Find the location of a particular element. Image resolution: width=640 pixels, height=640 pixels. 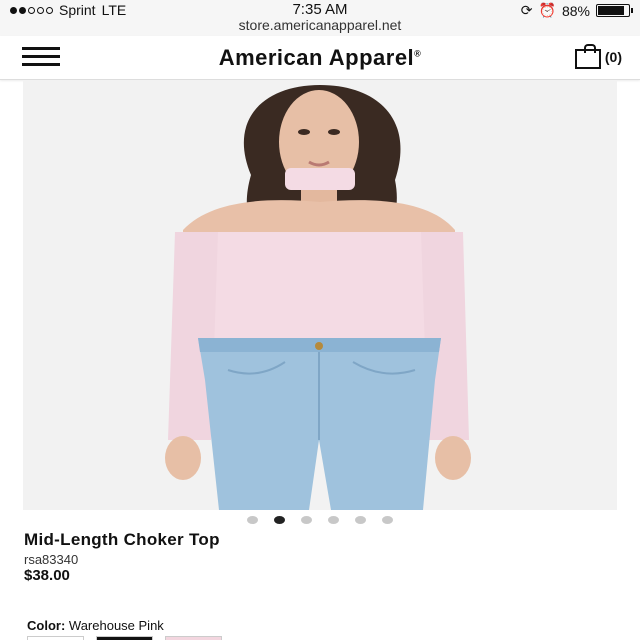

color-swatches is located at coordinates (124, 638).